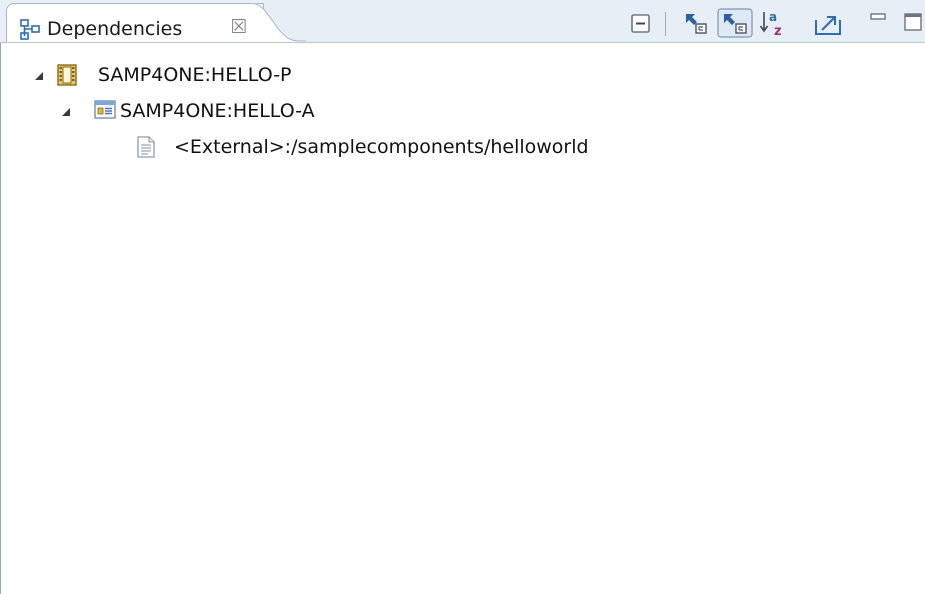 This screenshot has width=925, height=594. I want to click on show-callers-button, so click(696, 23).